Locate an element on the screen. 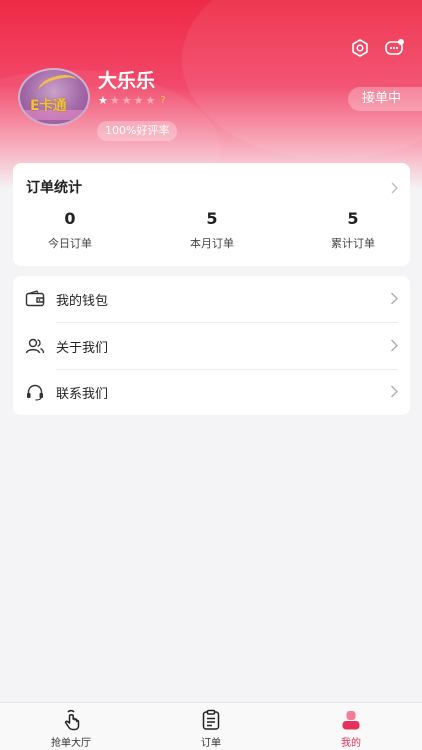 The width and height of the screenshot is (422, 750). avatar: E卡通 is located at coordinates (54, 97).